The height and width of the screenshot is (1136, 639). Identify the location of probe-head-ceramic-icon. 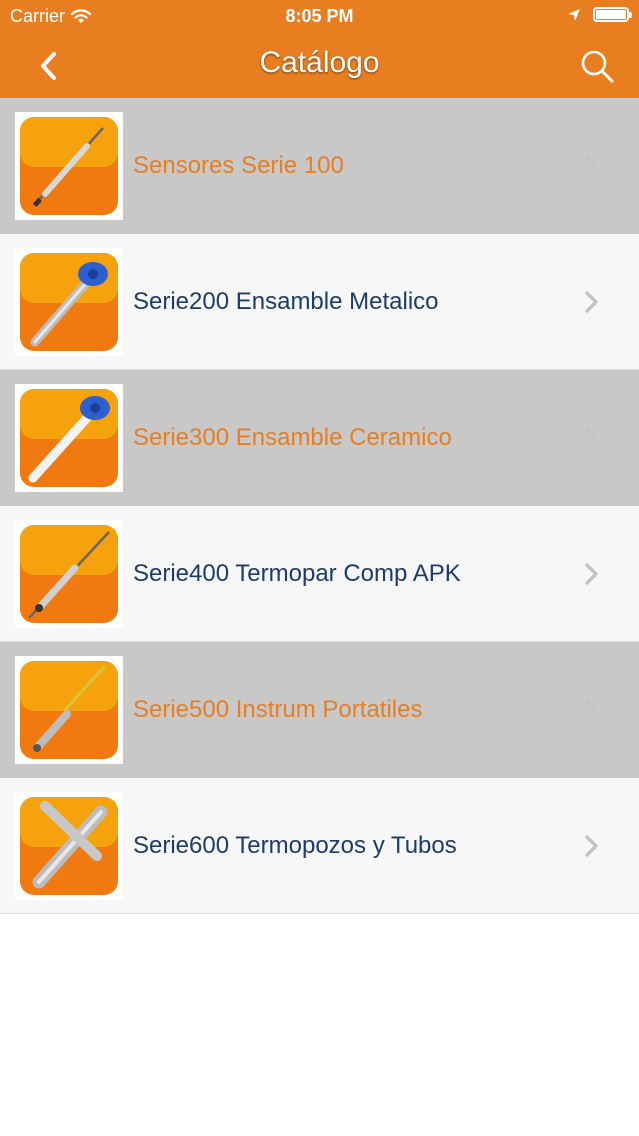
(69, 438).